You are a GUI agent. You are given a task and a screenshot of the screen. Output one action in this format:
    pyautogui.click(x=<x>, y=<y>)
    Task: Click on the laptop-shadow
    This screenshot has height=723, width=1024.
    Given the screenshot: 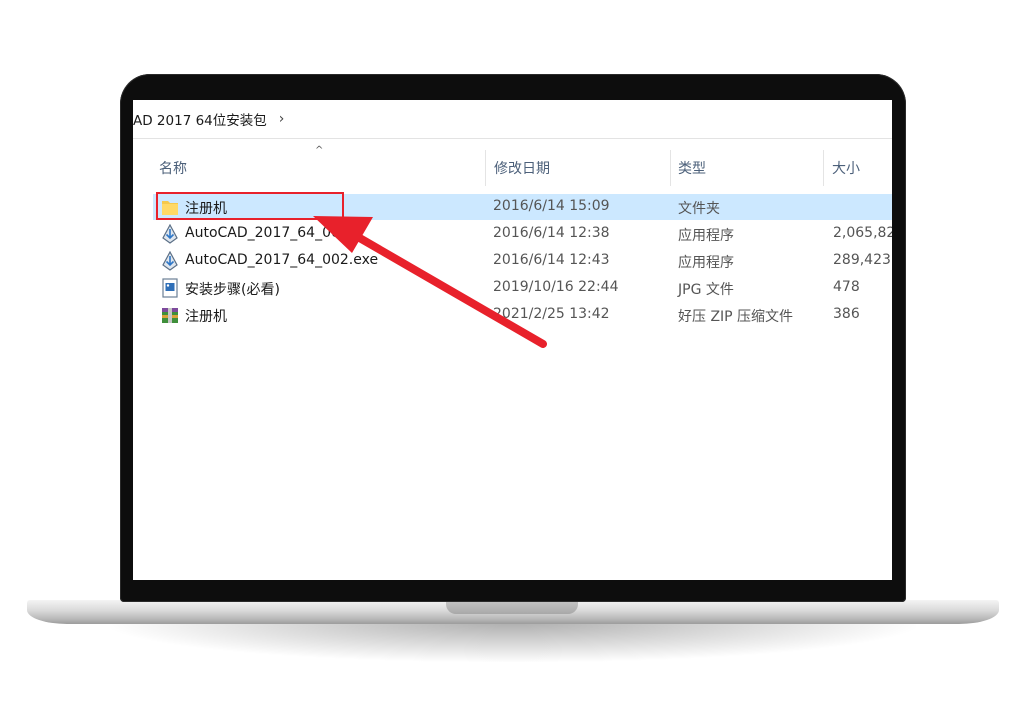 What is the action you would take?
    pyautogui.click(x=513, y=642)
    